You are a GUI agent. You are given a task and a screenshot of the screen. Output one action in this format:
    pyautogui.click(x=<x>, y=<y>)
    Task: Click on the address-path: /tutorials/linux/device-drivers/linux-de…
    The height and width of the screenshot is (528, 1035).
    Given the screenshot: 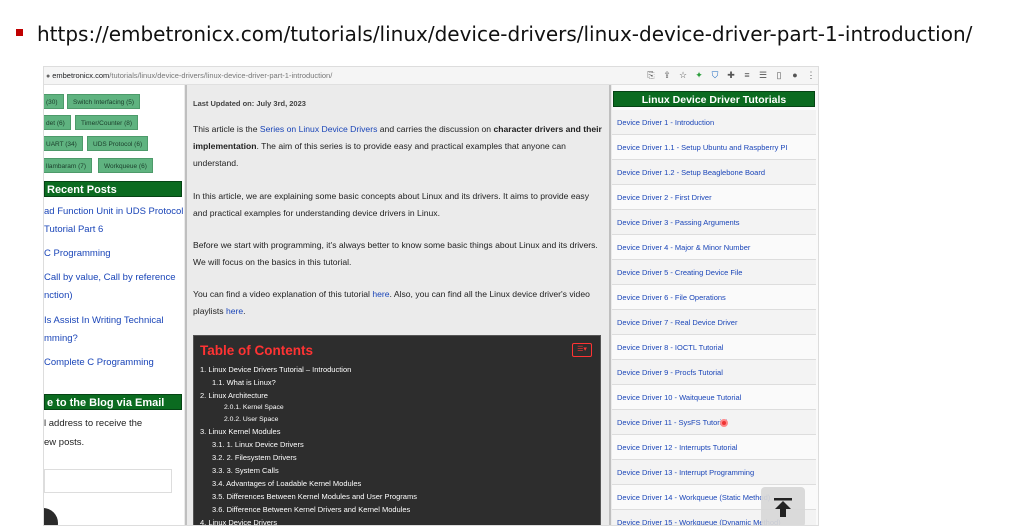 What is the action you would take?
    pyautogui.click(x=221, y=75)
    